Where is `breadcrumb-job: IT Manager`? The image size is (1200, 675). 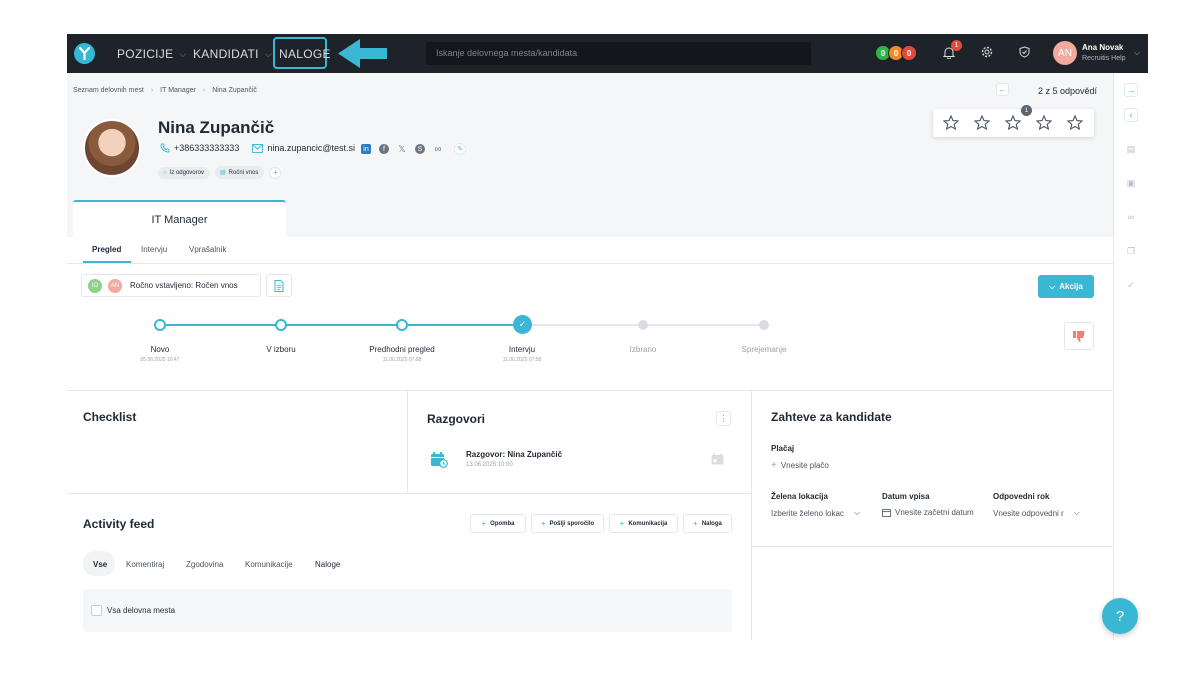
breadcrumb-job: IT Manager is located at coordinates (178, 90).